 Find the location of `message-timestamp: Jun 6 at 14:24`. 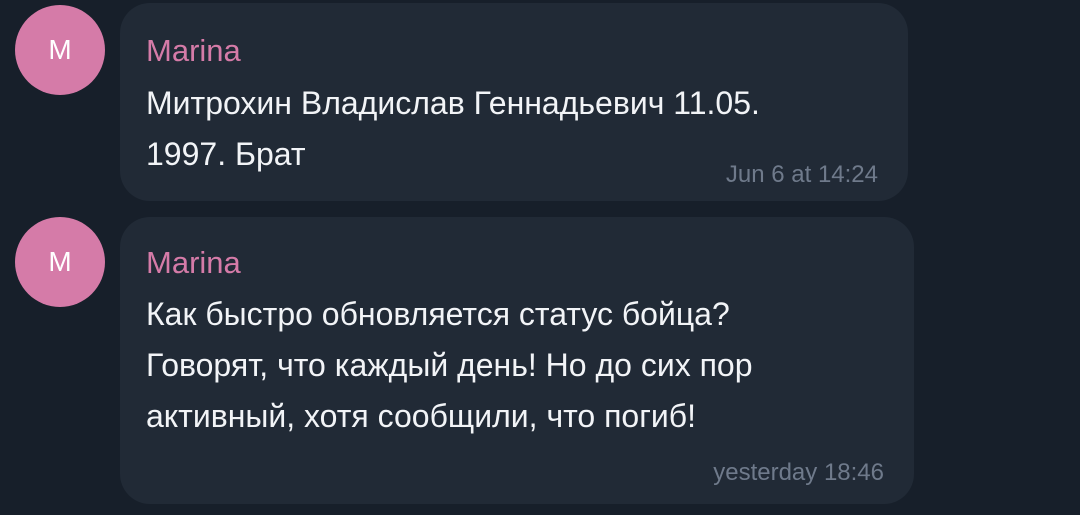

message-timestamp: Jun 6 at 14:24 is located at coordinates (801, 174).